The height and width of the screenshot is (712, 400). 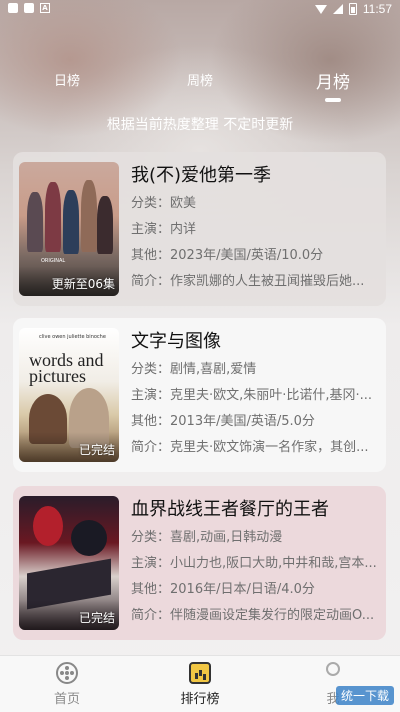 What do you see at coordinates (337, 9) in the screenshot?
I see `signal-icon` at bounding box center [337, 9].